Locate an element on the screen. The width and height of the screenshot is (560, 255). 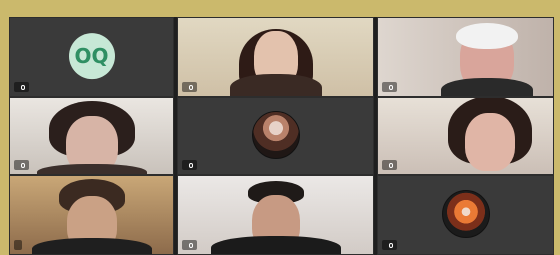
avatar-initials: OQ is located at coordinates (91, 56).